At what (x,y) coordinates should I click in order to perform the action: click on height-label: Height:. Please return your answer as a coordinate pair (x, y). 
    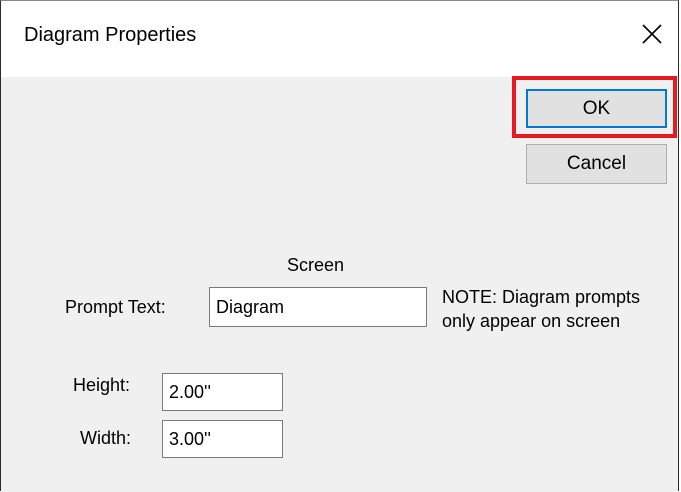
    Looking at the image, I should click on (102, 385).